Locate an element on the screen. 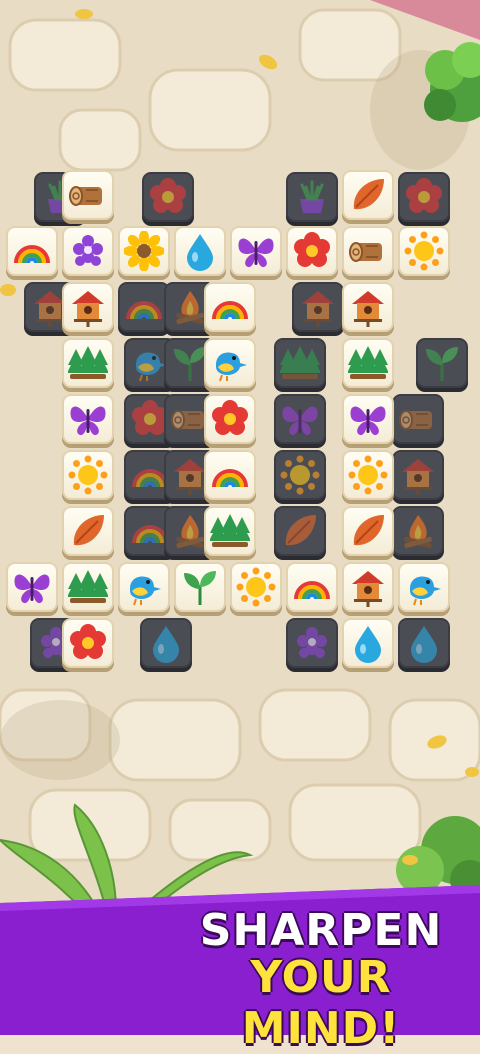  blocked-tile-trees is located at coordinates (300, 365).